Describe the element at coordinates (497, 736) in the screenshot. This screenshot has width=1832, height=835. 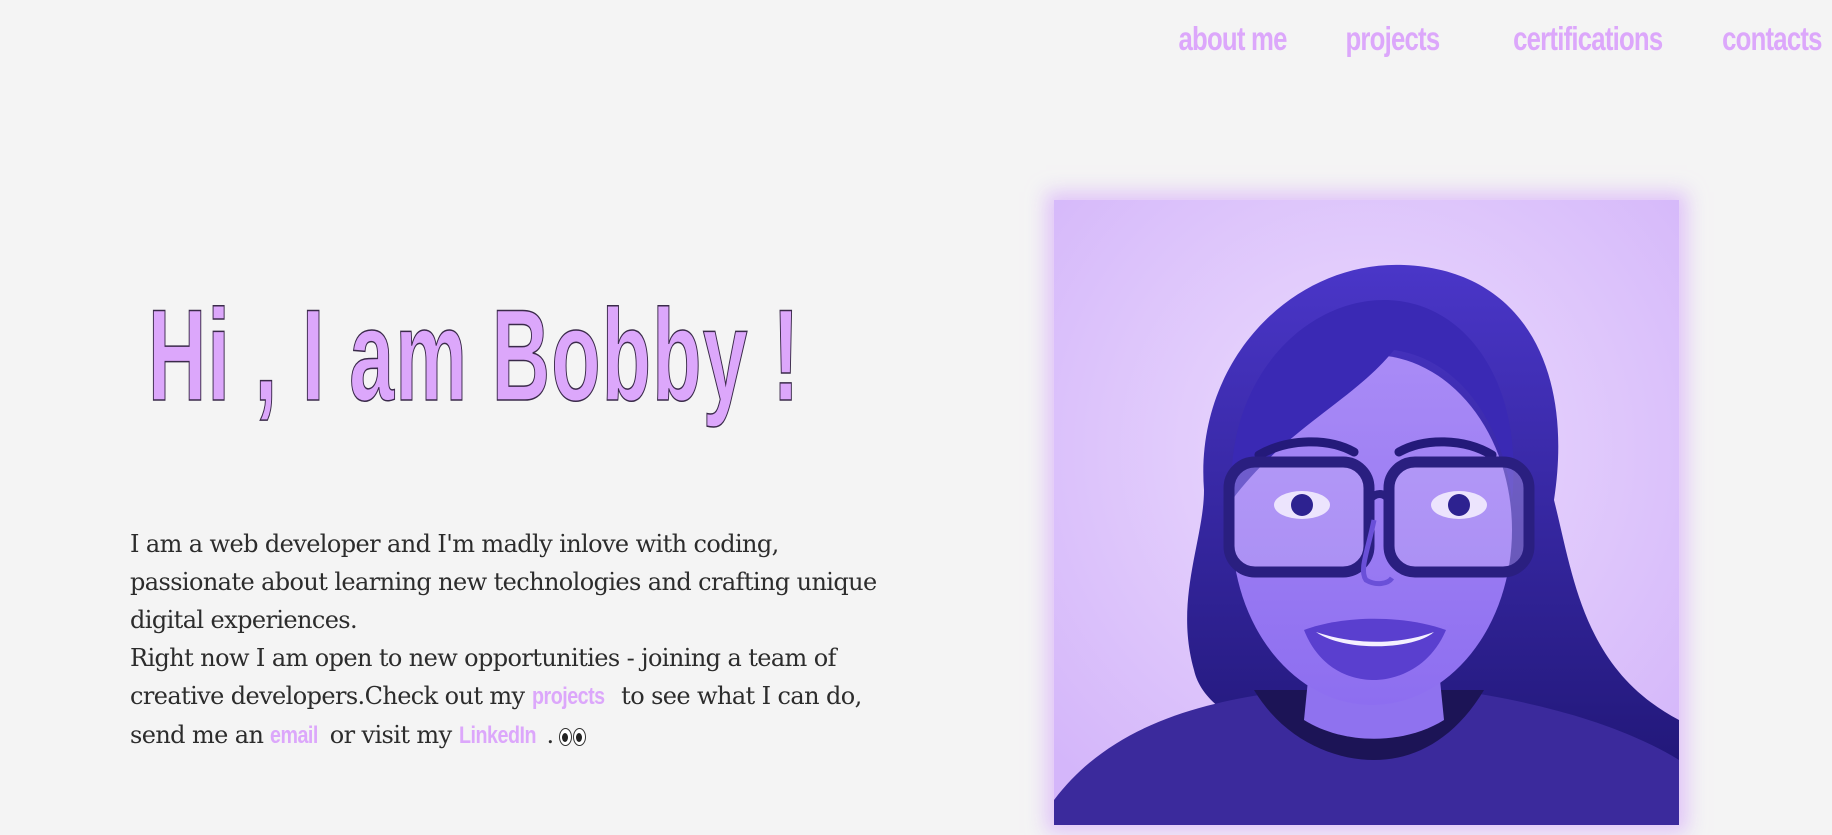
I see `linkedin-link: LinkedIn` at that location.